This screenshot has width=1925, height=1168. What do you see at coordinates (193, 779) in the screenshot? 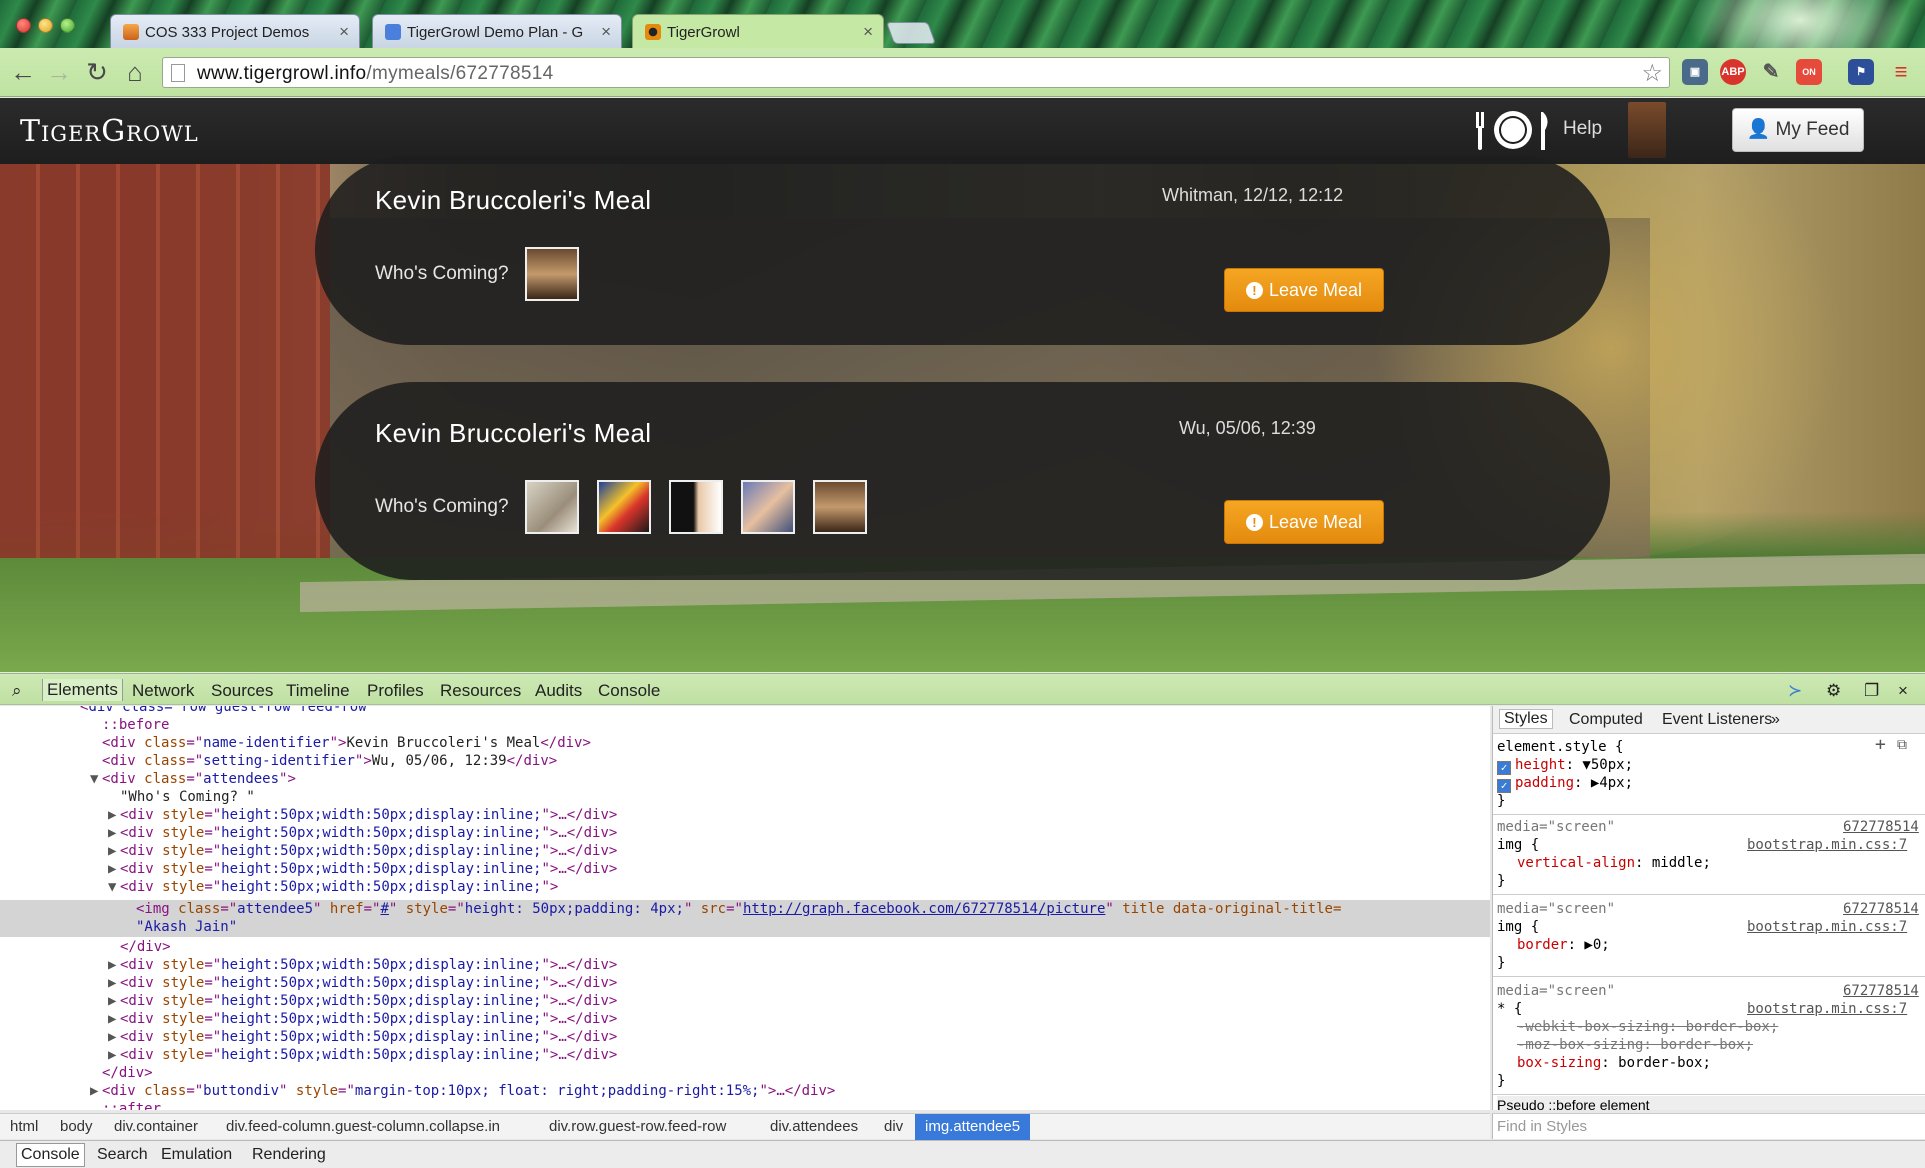
I see `dom-node: ▼ <div class="attendees">` at bounding box center [193, 779].